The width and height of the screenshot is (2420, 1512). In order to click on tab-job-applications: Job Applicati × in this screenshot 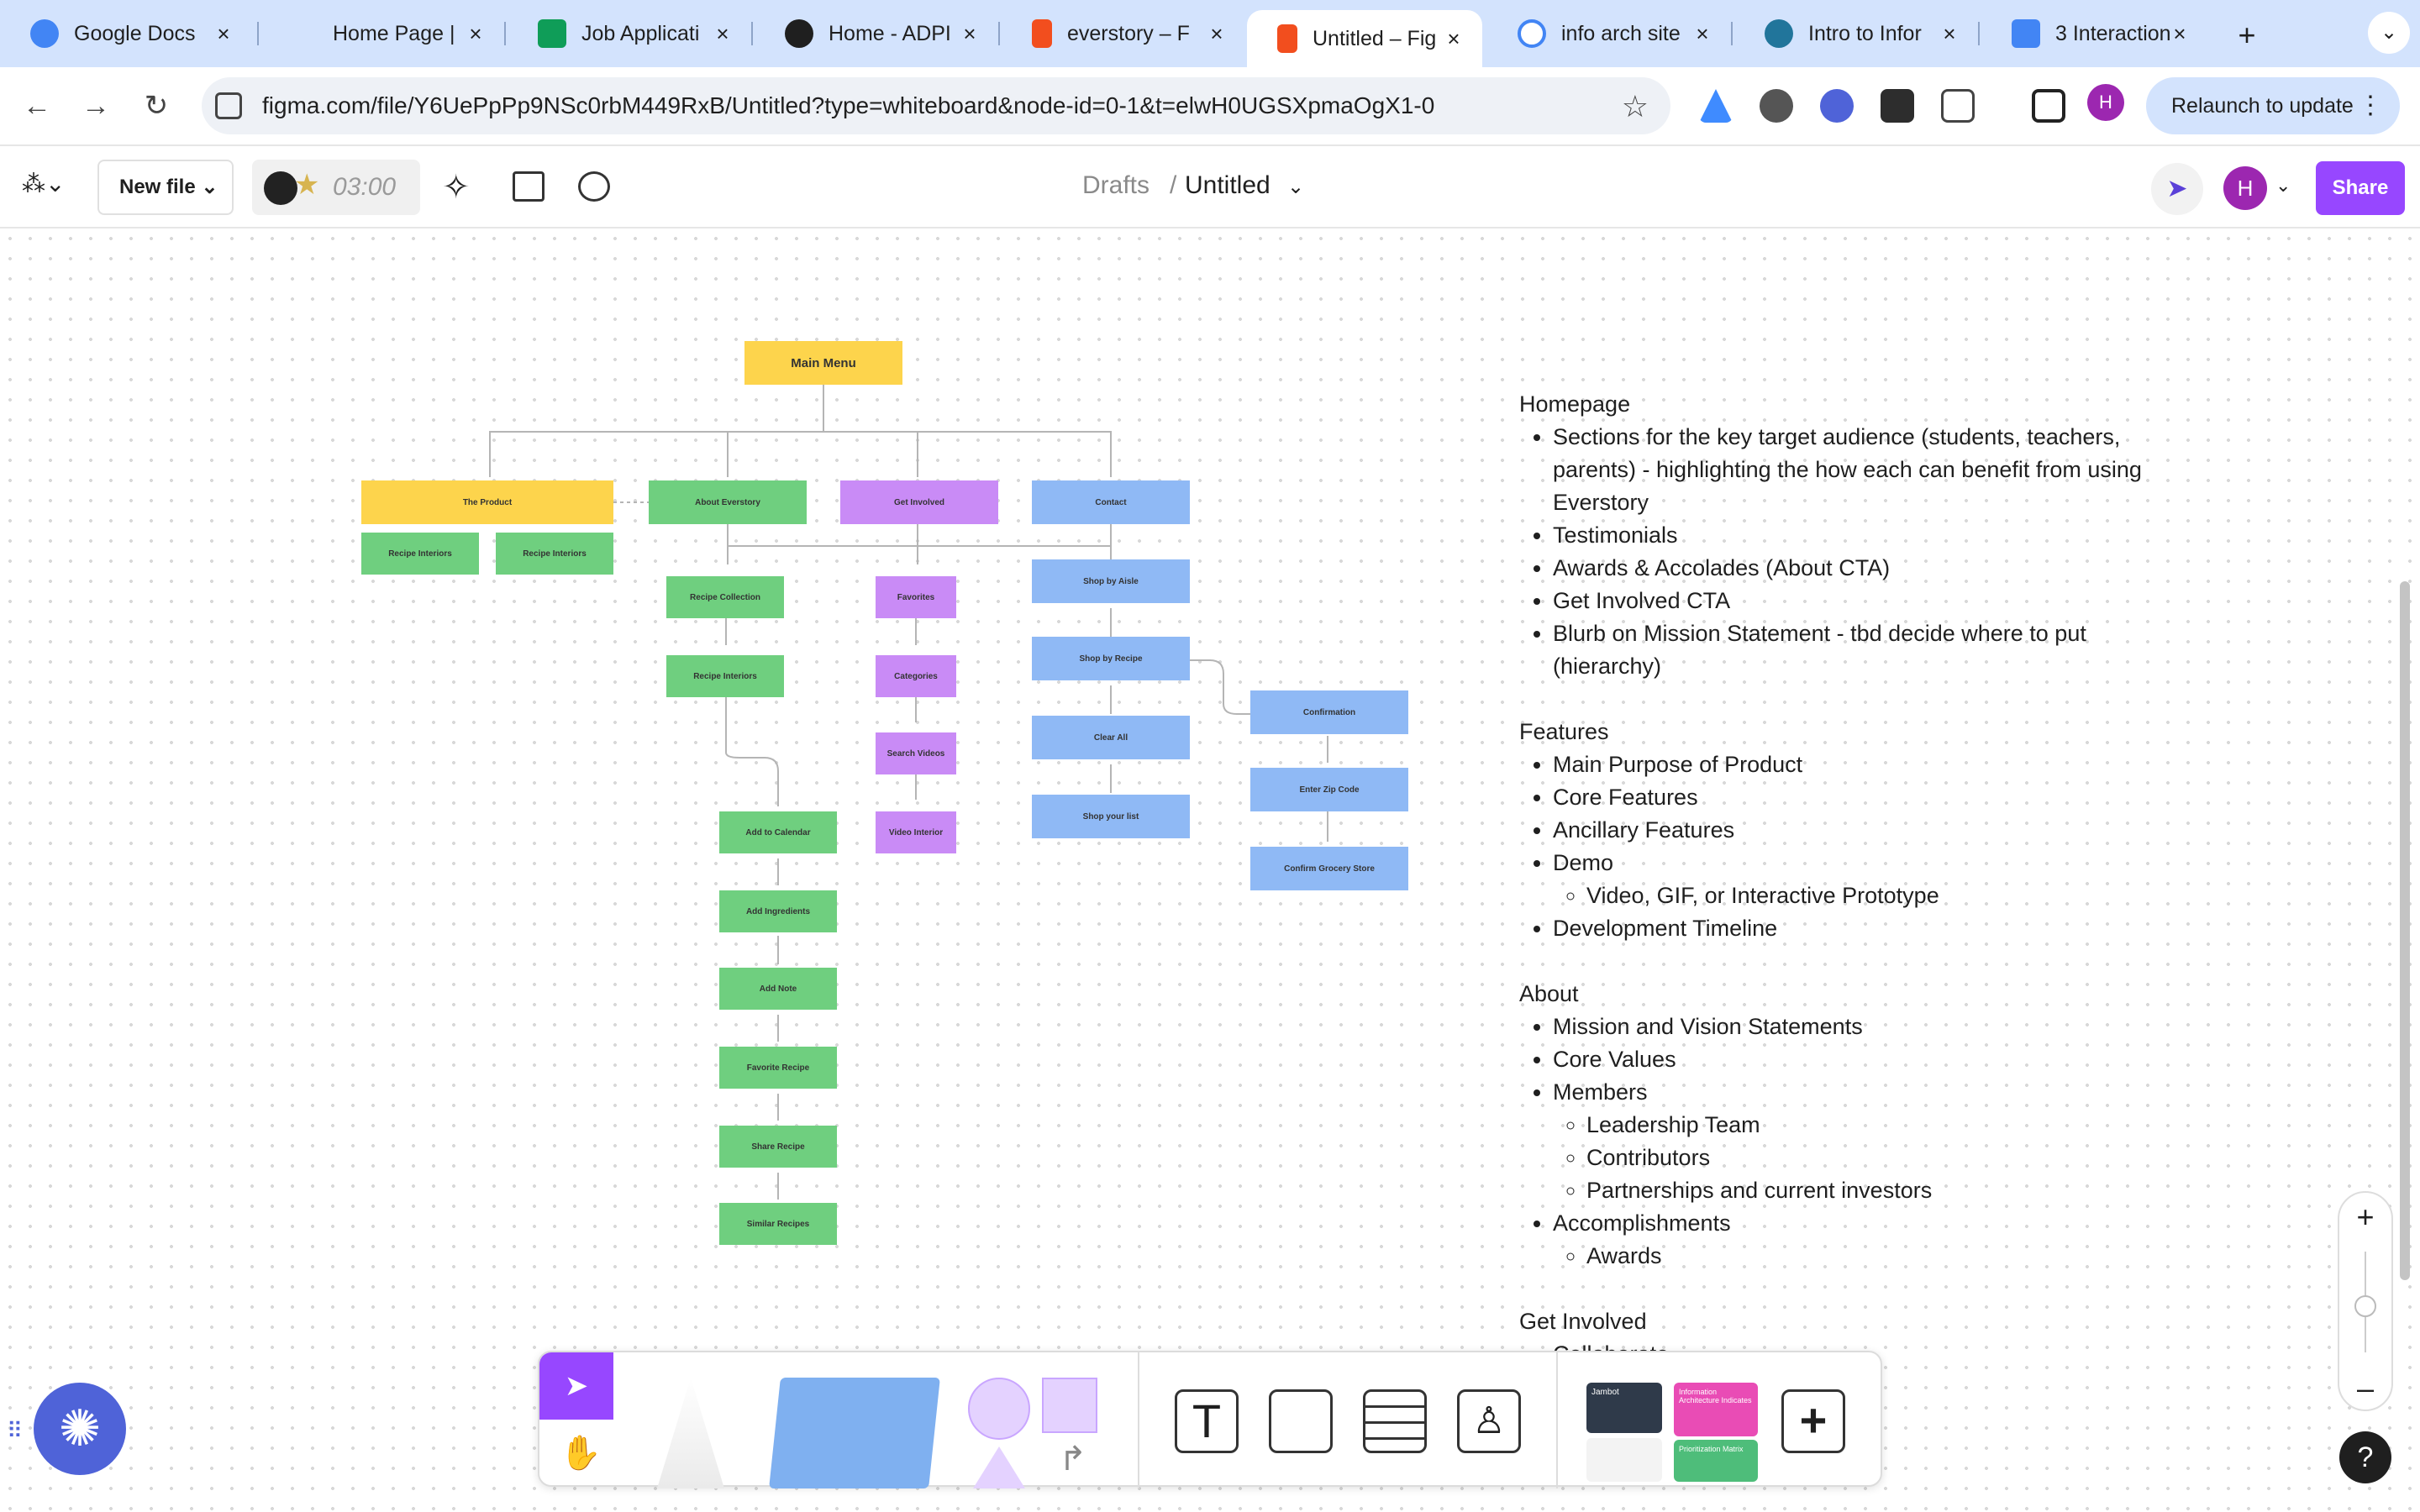, I will do `click(629, 33)`.